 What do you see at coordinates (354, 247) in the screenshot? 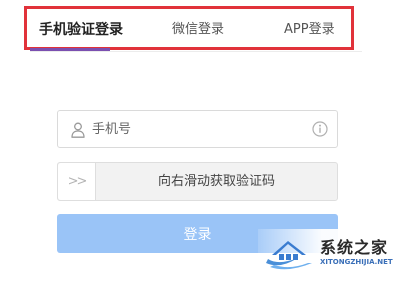
I see `watermark-name: 系统之家` at bounding box center [354, 247].